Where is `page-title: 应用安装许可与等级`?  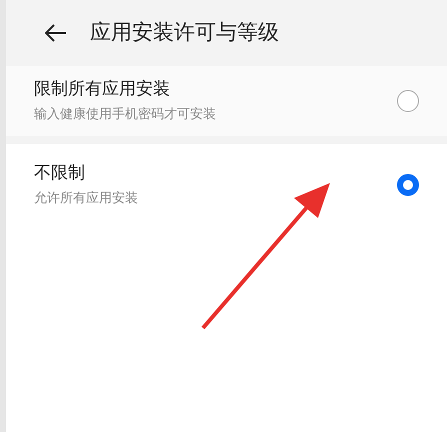 page-title: 应用安装许可与等级 is located at coordinates (184, 32).